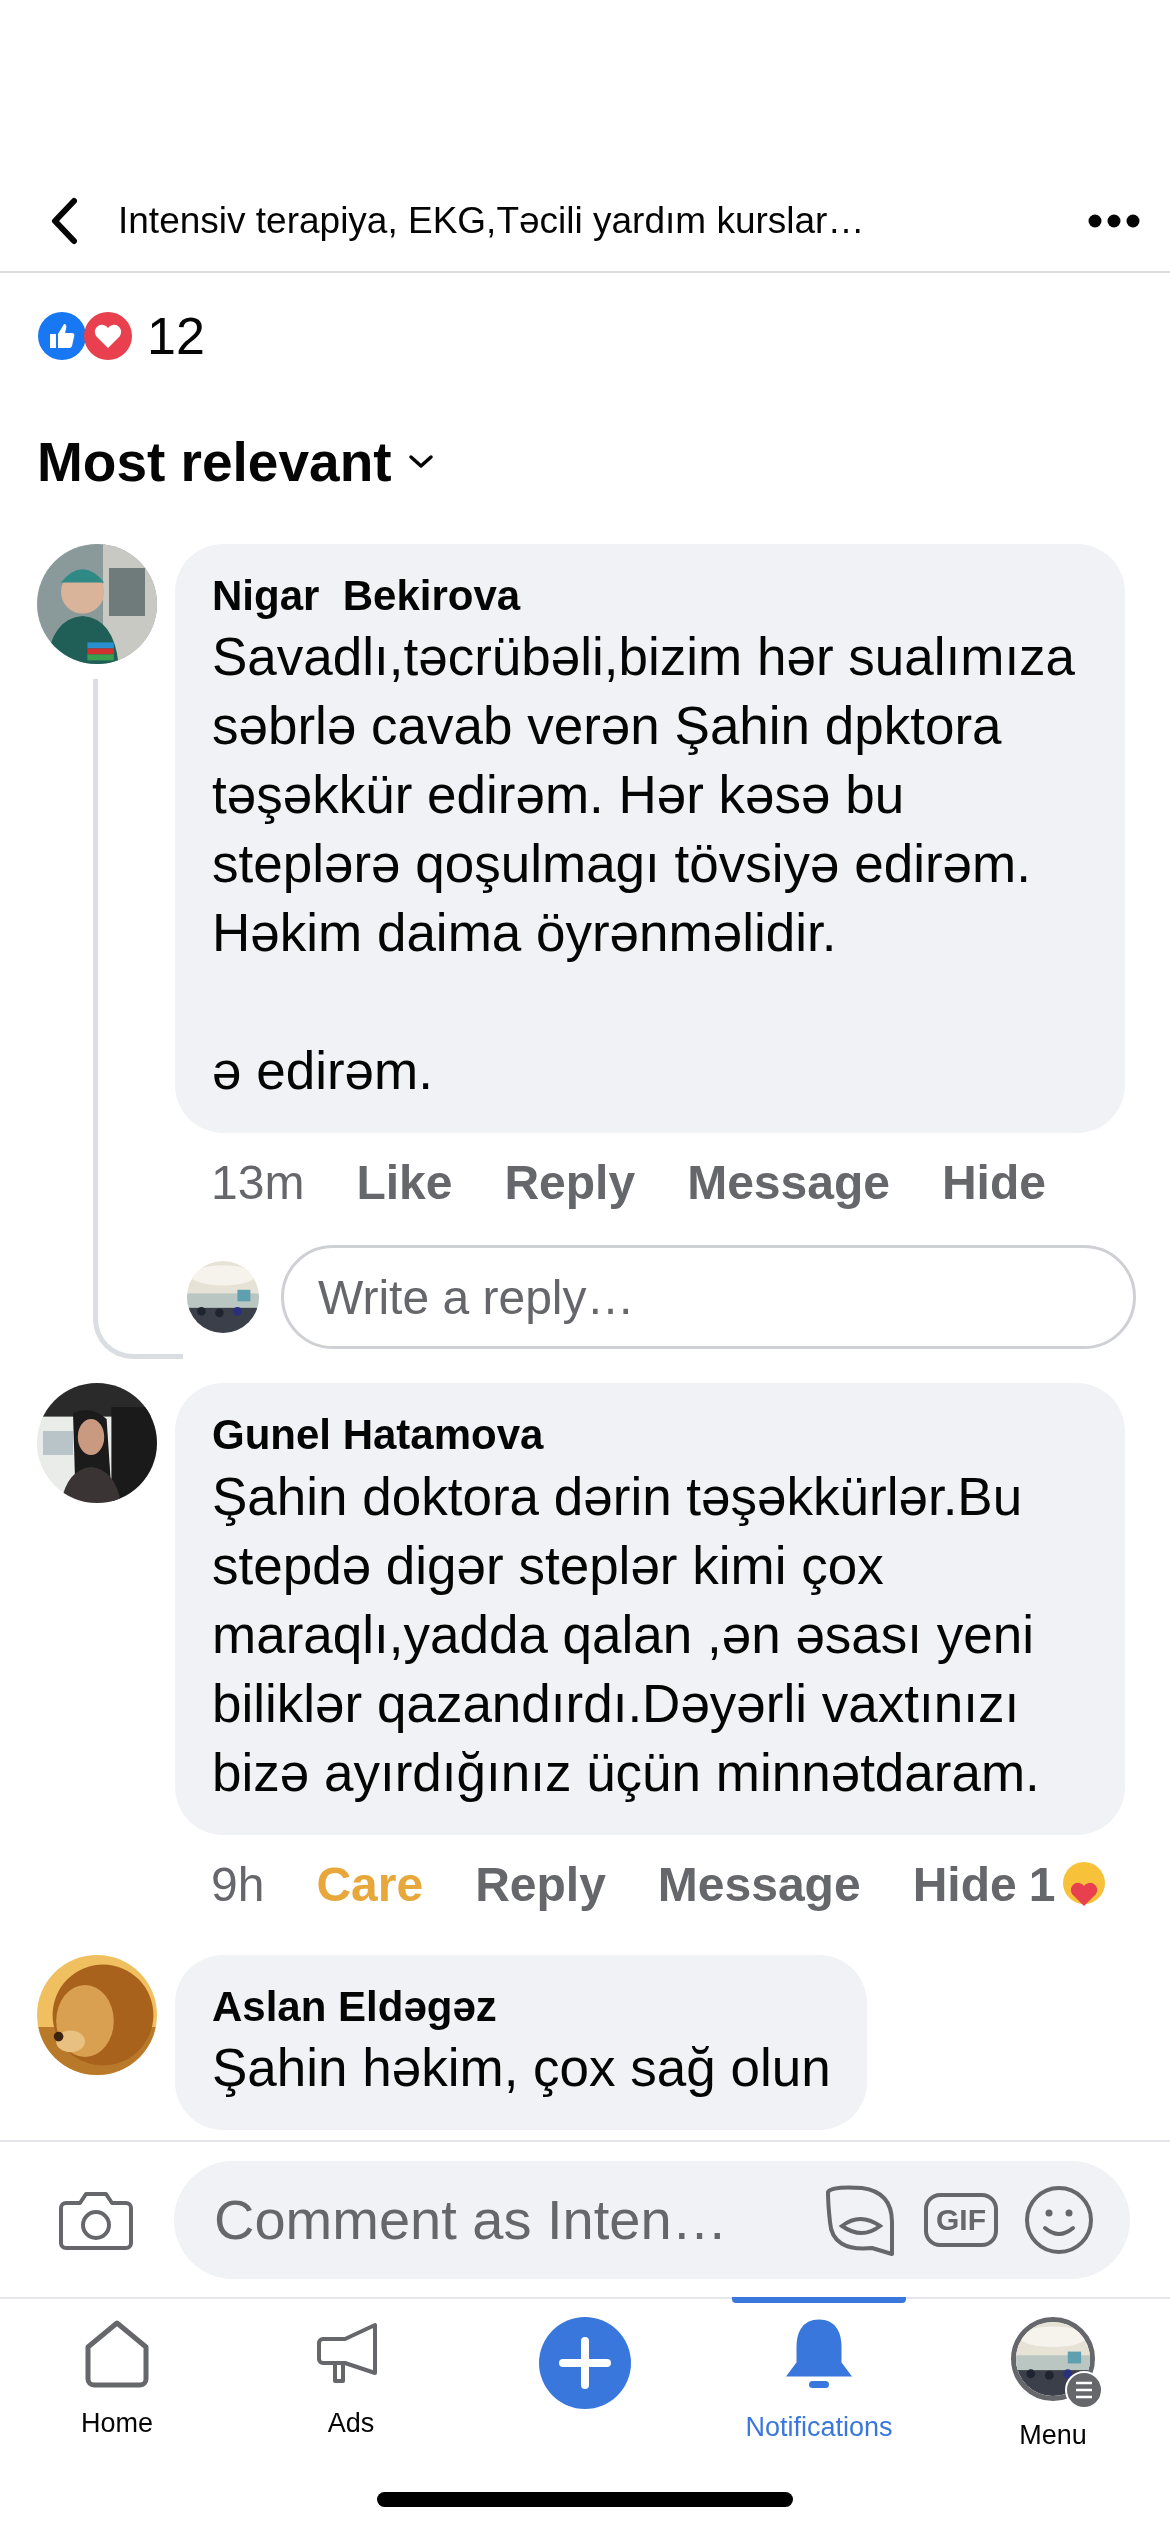 This screenshot has width=1170, height=2532. What do you see at coordinates (420, 462) in the screenshot?
I see `chevron-down-icon` at bounding box center [420, 462].